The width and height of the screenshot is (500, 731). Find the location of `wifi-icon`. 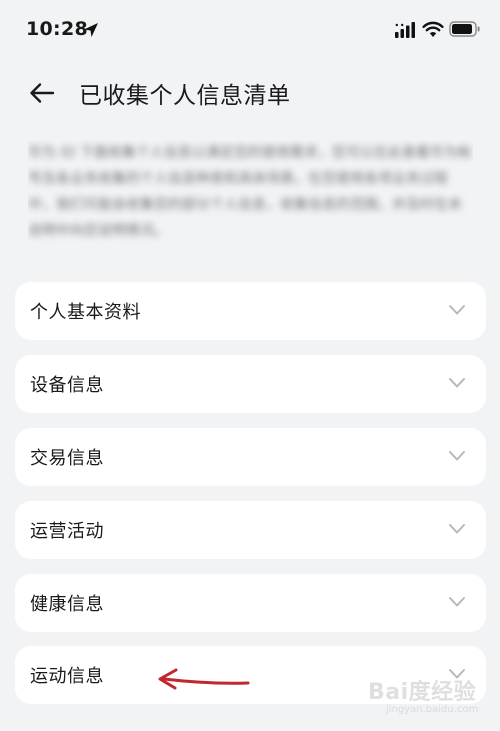

wifi-icon is located at coordinates (433, 29).